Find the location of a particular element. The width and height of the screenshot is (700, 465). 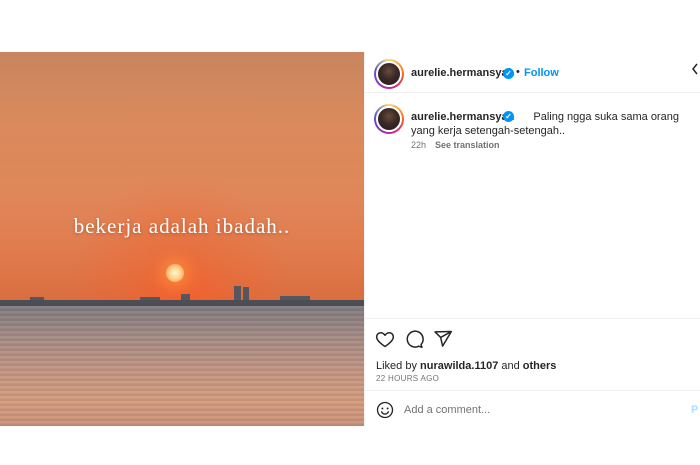

caption-verified-badge-icon: ✓ is located at coordinates (508, 116).